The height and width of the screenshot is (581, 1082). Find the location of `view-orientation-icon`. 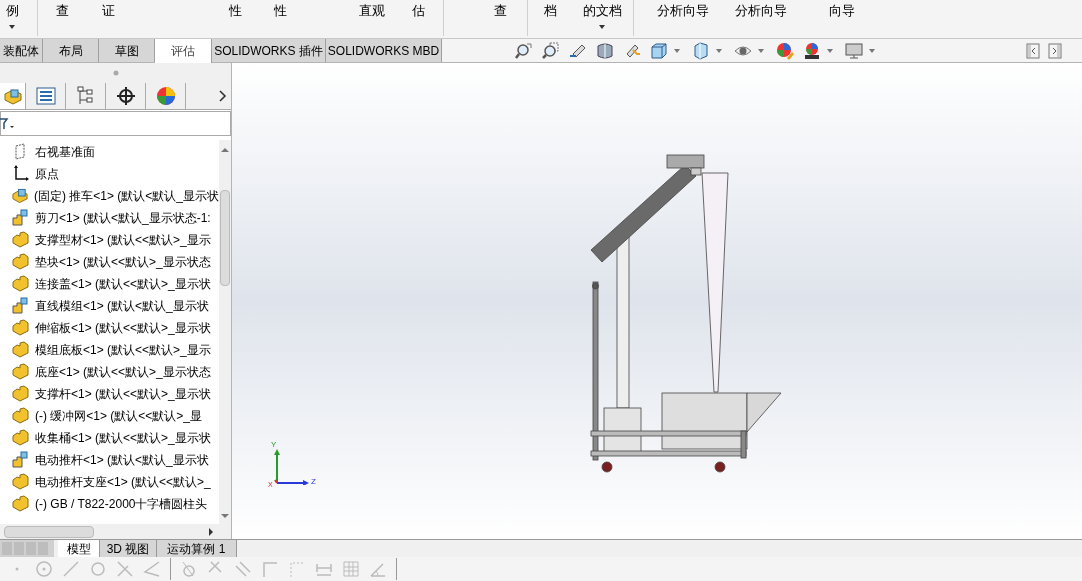

view-orientation-icon is located at coordinates (659, 50).